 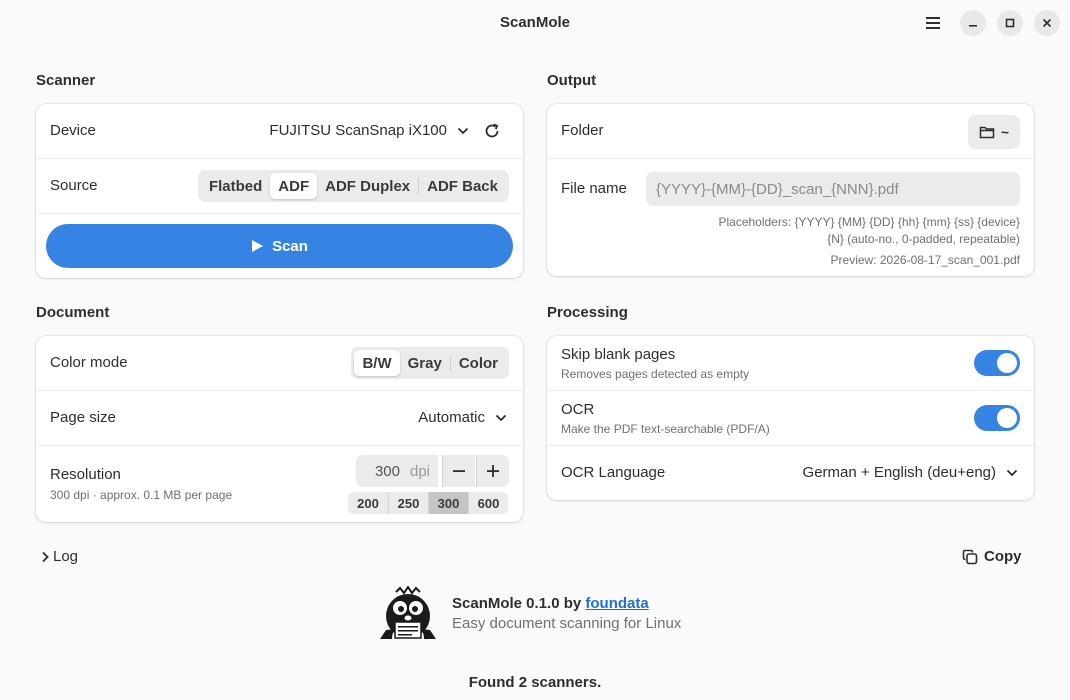 I want to click on color-mode-selector: B/W Gray Color, so click(x=430, y=363).